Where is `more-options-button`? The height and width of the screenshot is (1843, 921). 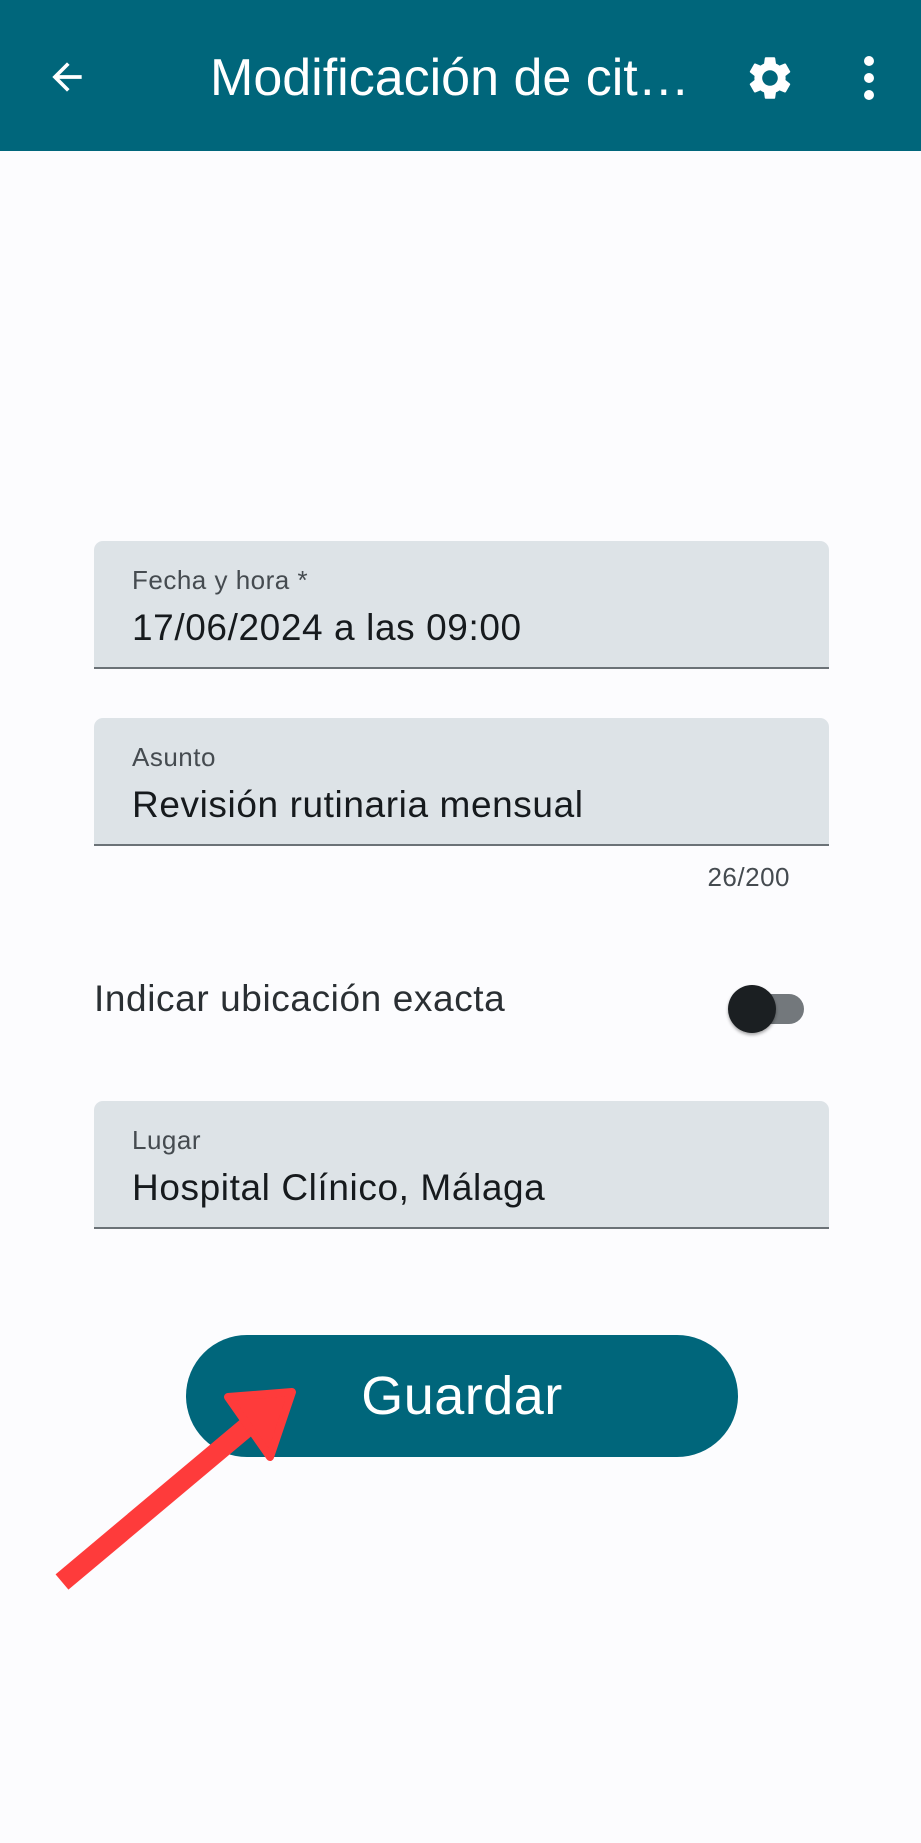
more-options-button is located at coordinates (869, 78).